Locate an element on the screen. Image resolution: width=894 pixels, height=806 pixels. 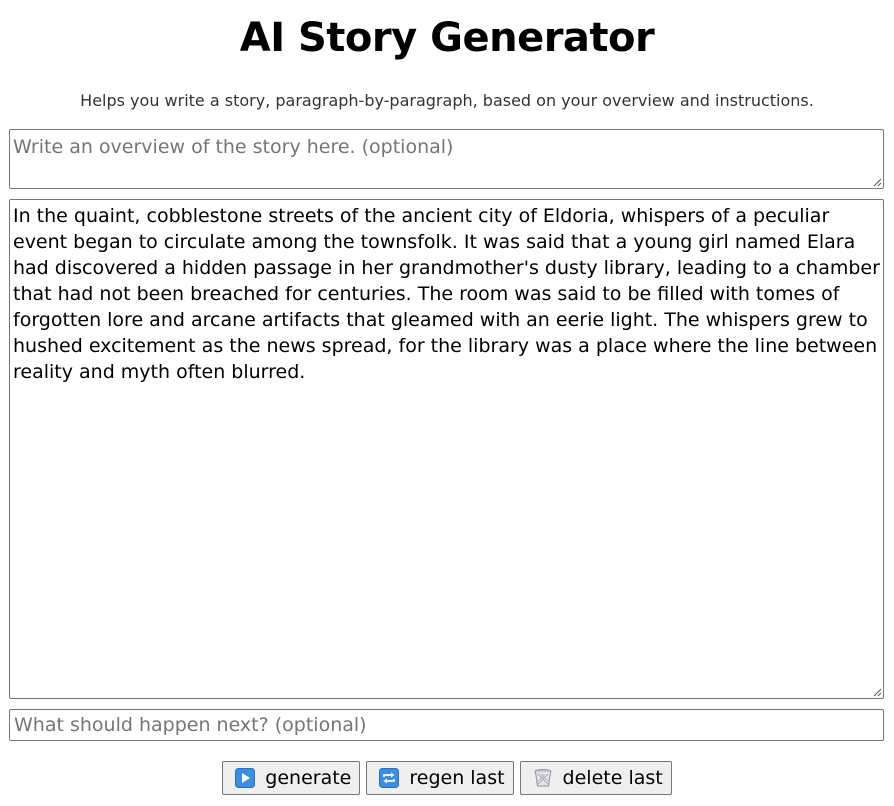
regen-last-button: regen last is located at coordinates (440, 778).